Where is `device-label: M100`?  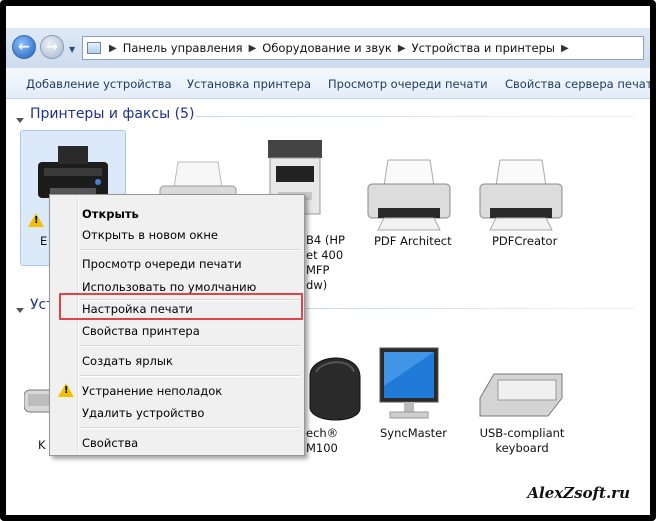
device-label: M100 is located at coordinates (322, 448).